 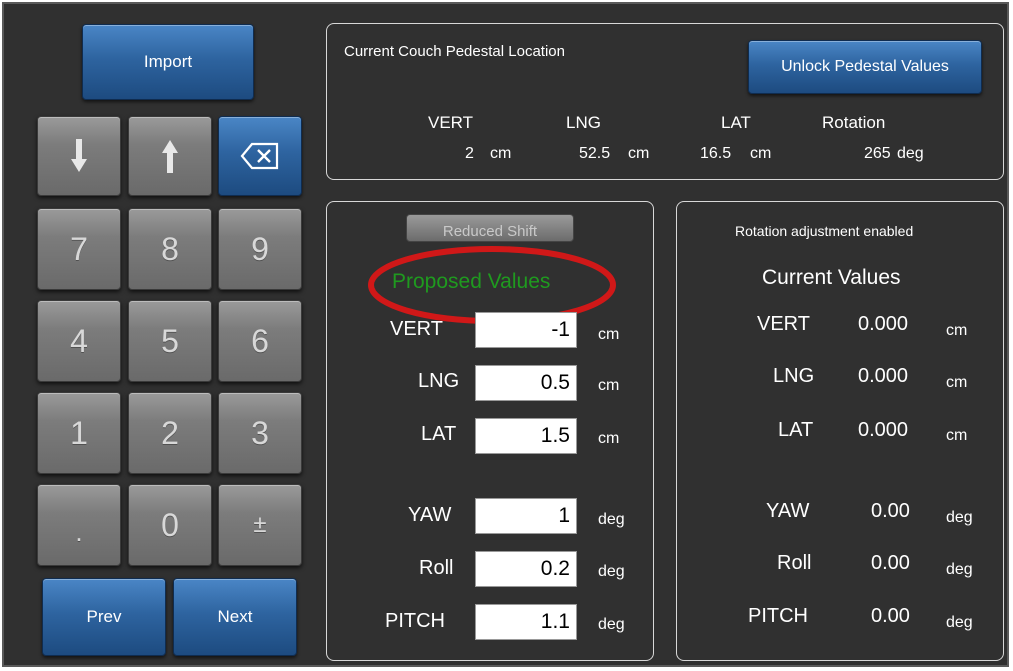 I want to click on current-label-yaw: YAW, so click(x=788, y=511).